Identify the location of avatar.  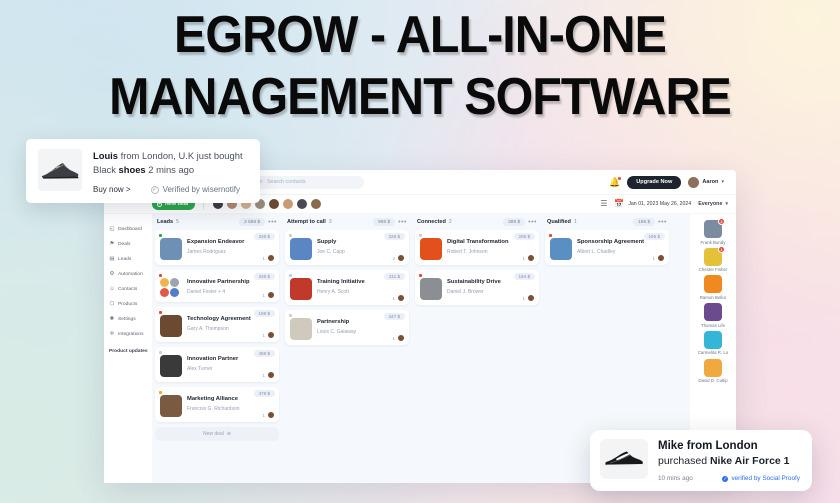
(713, 284).